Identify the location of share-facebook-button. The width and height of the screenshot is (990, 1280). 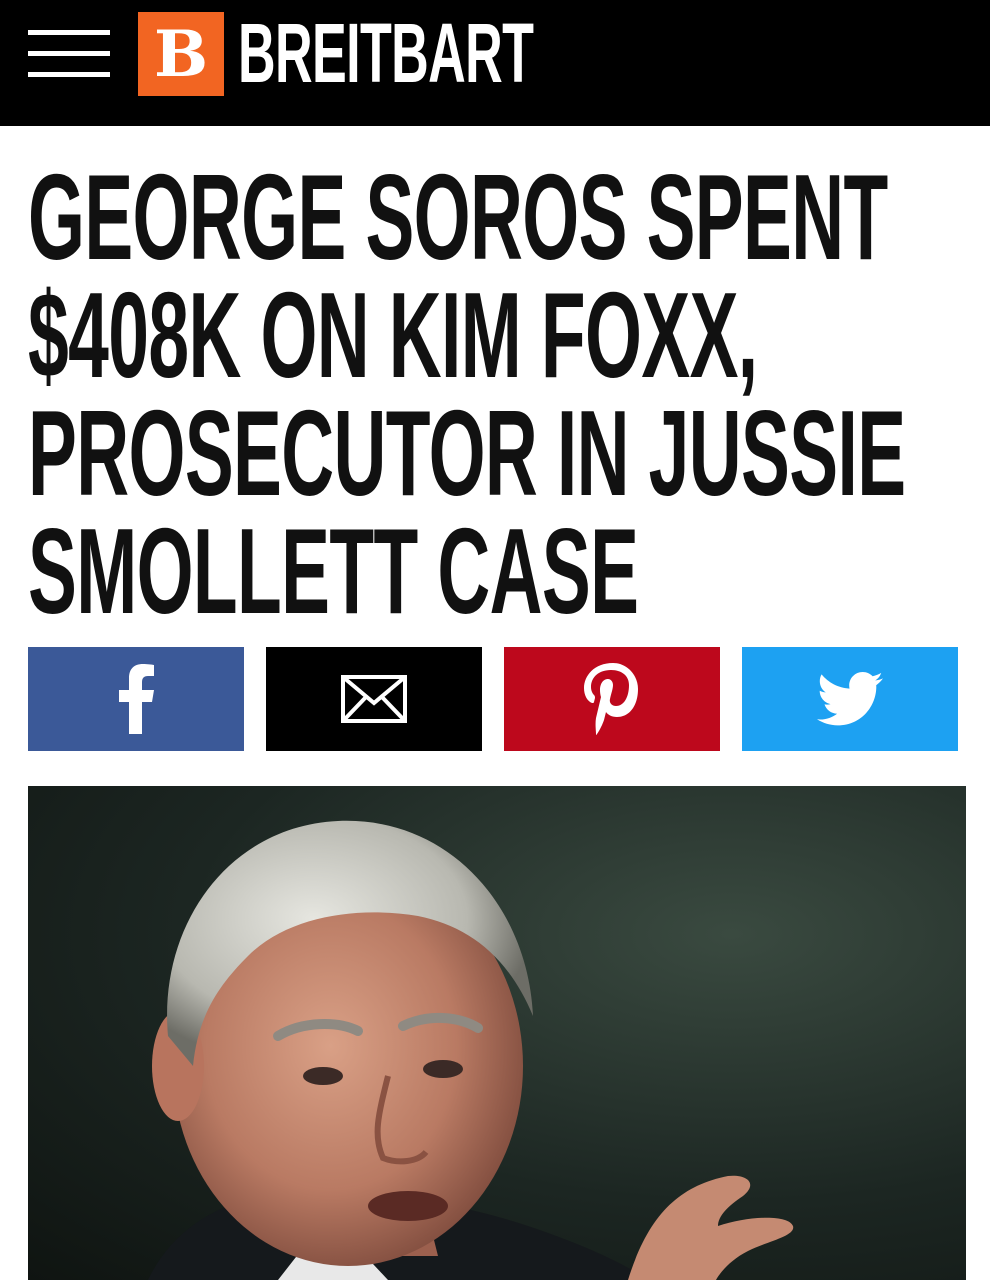
(136, 699).